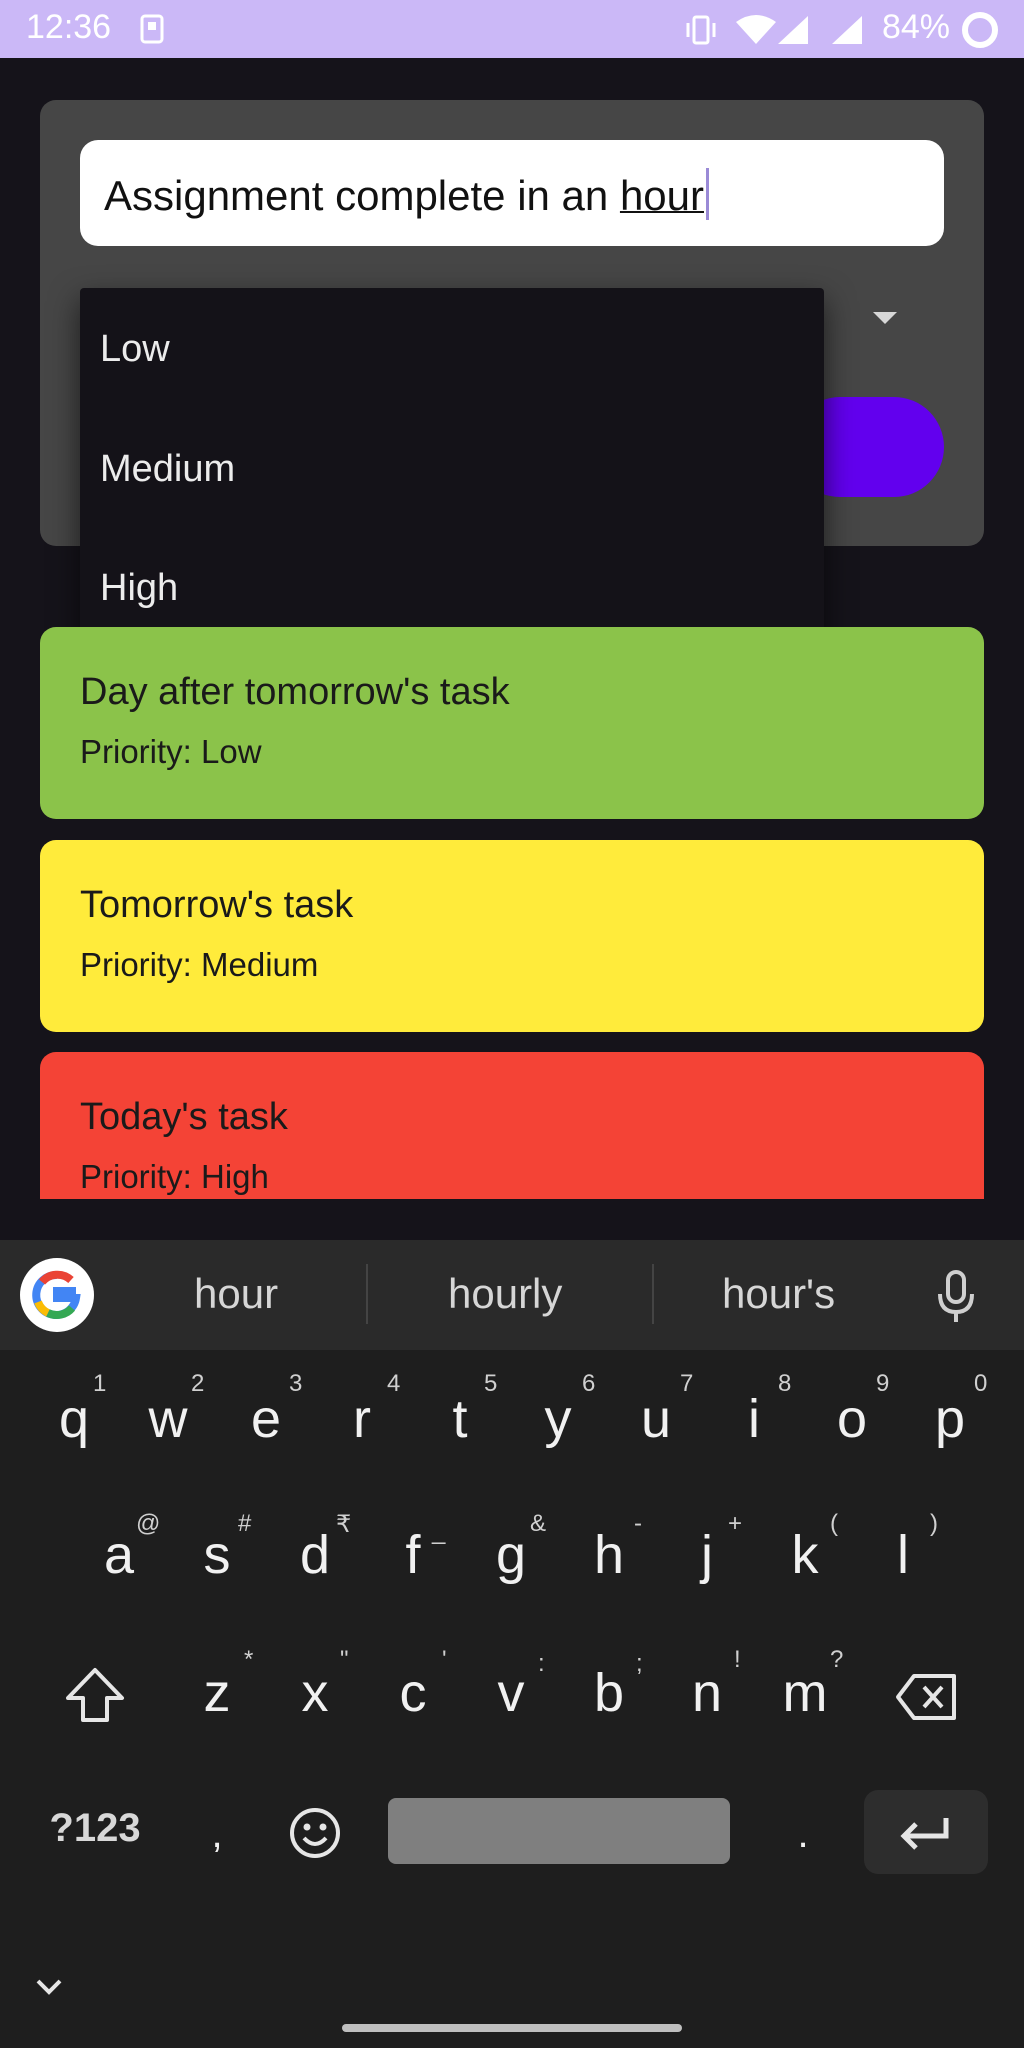 The image size is (1024, 2048). Describe the element at coordinates (687, 1383) in the screenshot. I see `key-hint: 7` at that location.